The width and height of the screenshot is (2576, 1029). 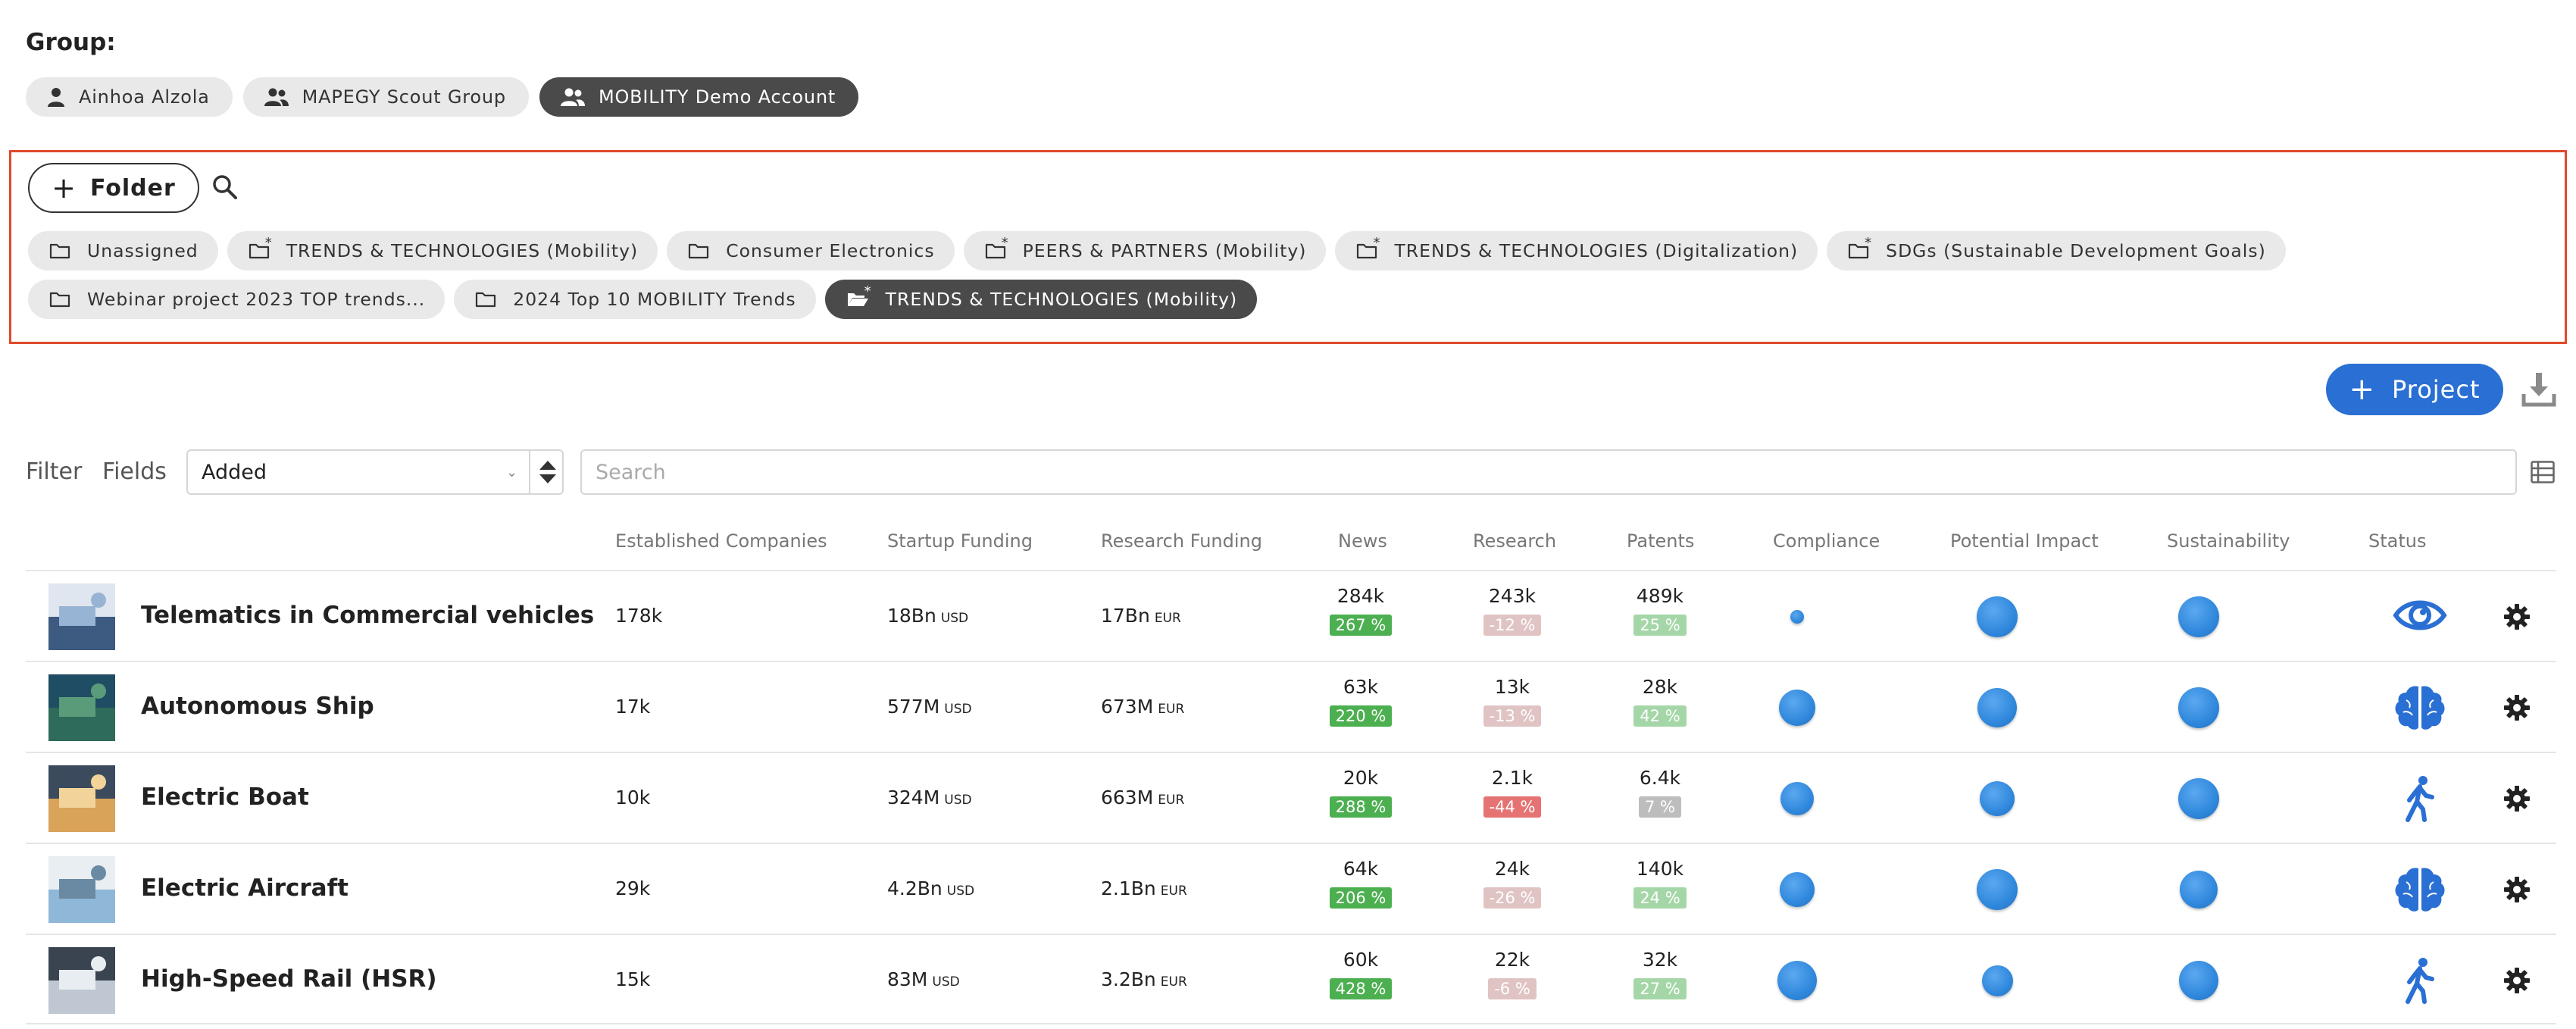 What do you see at coordinates (1361, 974) in the screenshot?
I see `news-metric: 60k 428 %` at bounding box center [1361, 974].